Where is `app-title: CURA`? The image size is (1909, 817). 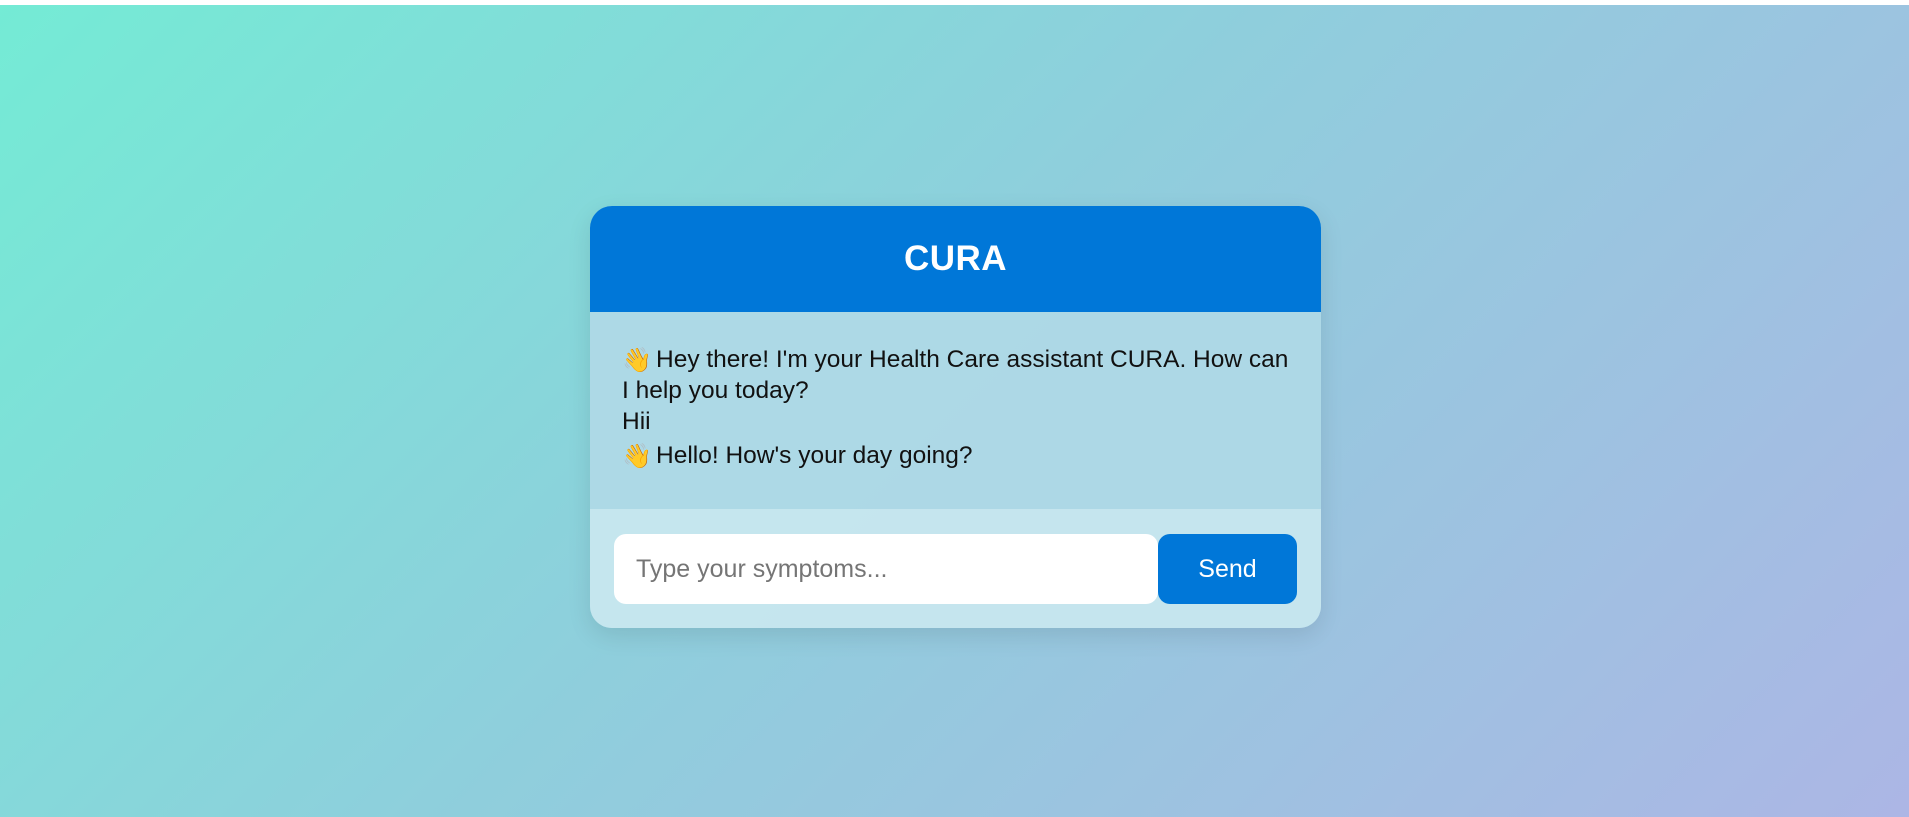 app-title: CURA is located at coordinates (955, 258).